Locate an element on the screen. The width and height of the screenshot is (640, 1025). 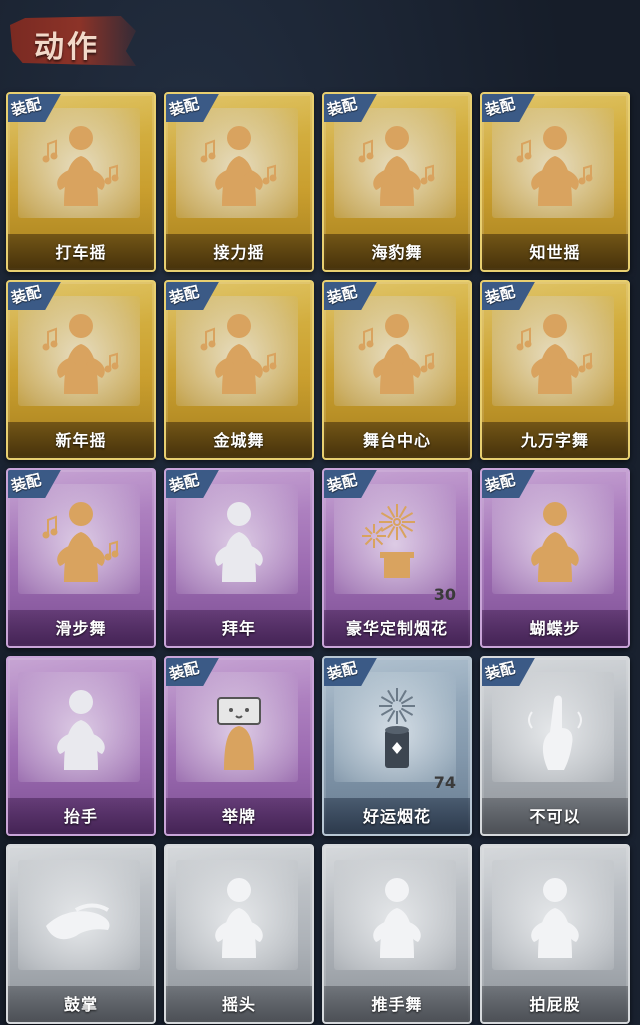
card-label: 推手舞 is located at coordinates (397, 1004).